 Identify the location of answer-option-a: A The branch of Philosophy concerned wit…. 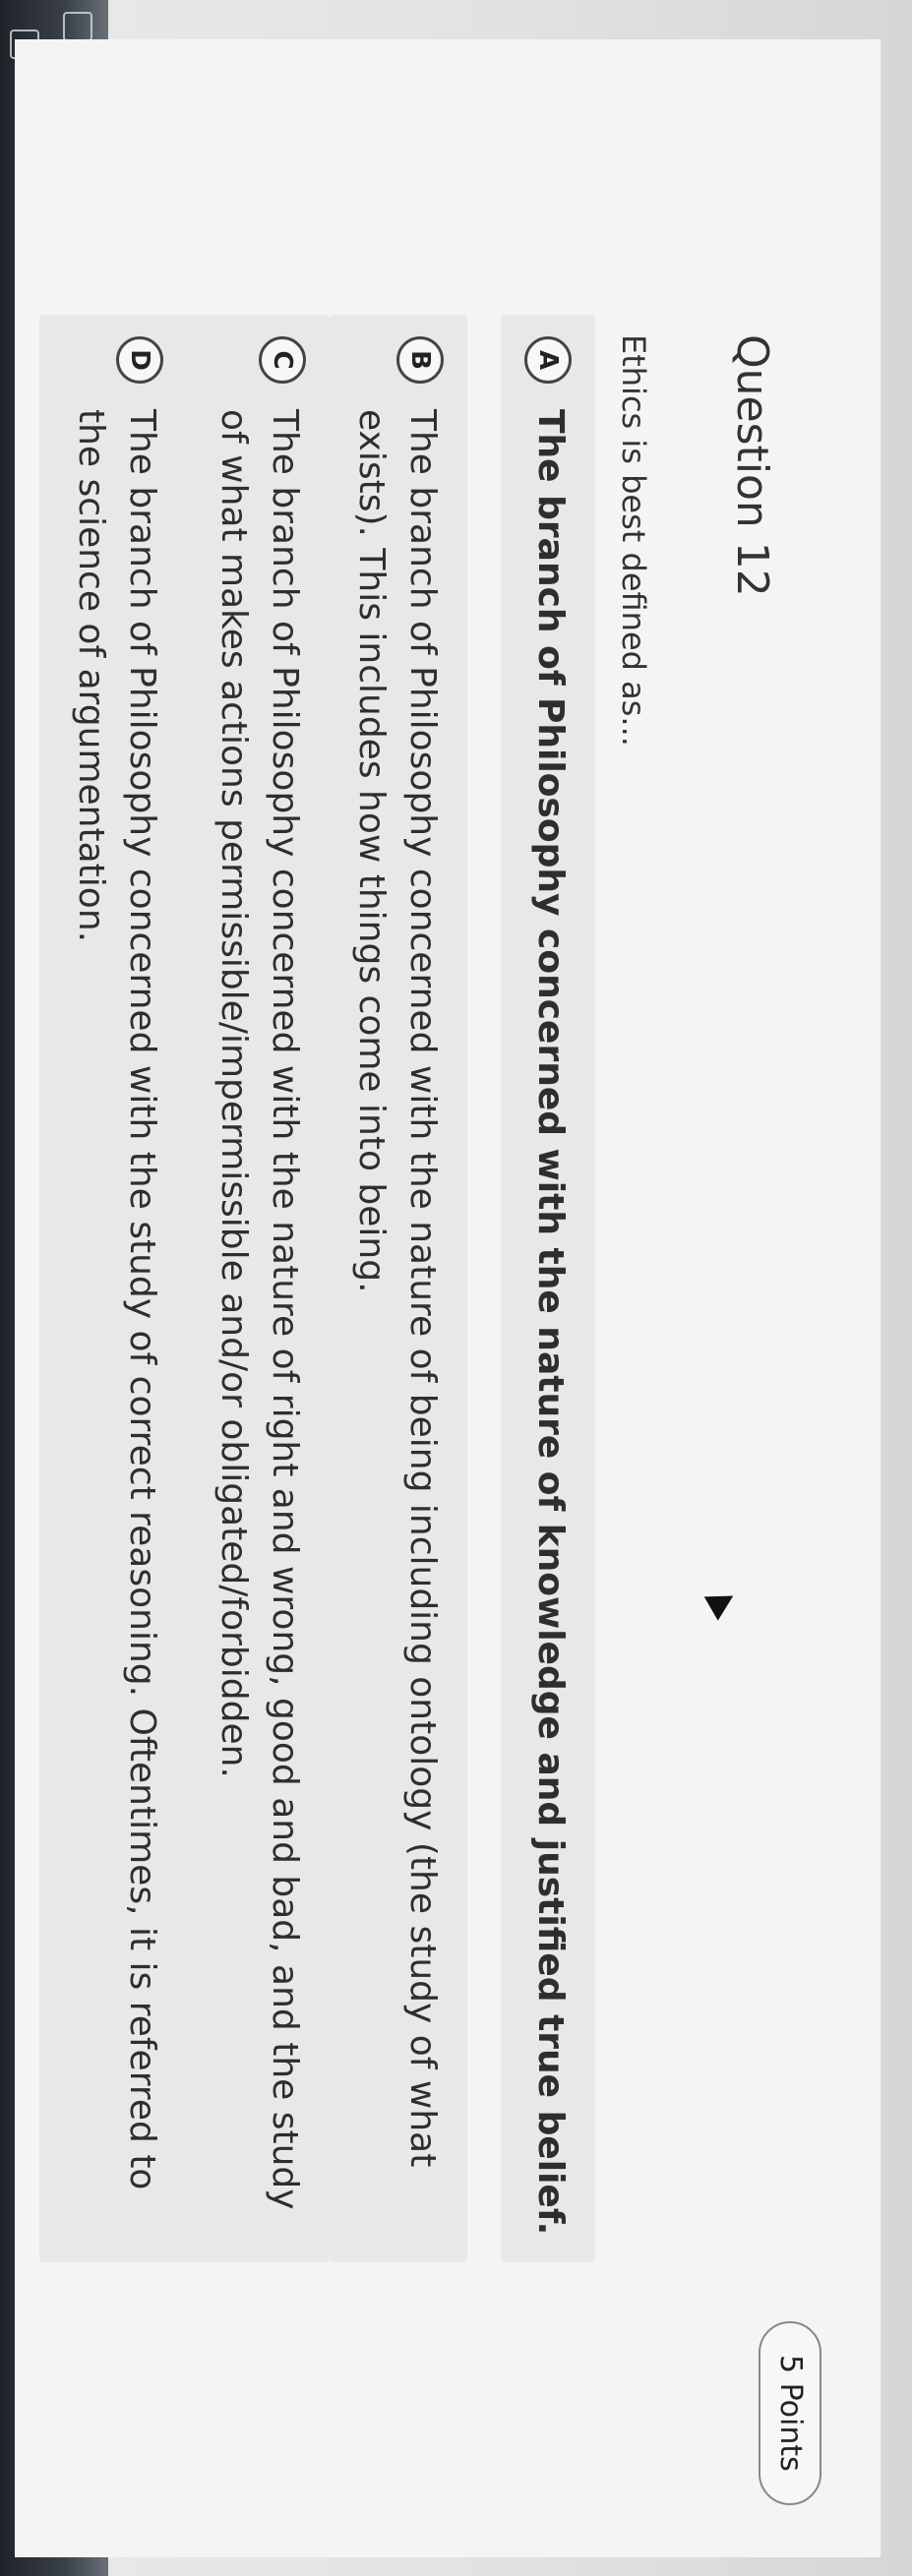
(548, 1289).